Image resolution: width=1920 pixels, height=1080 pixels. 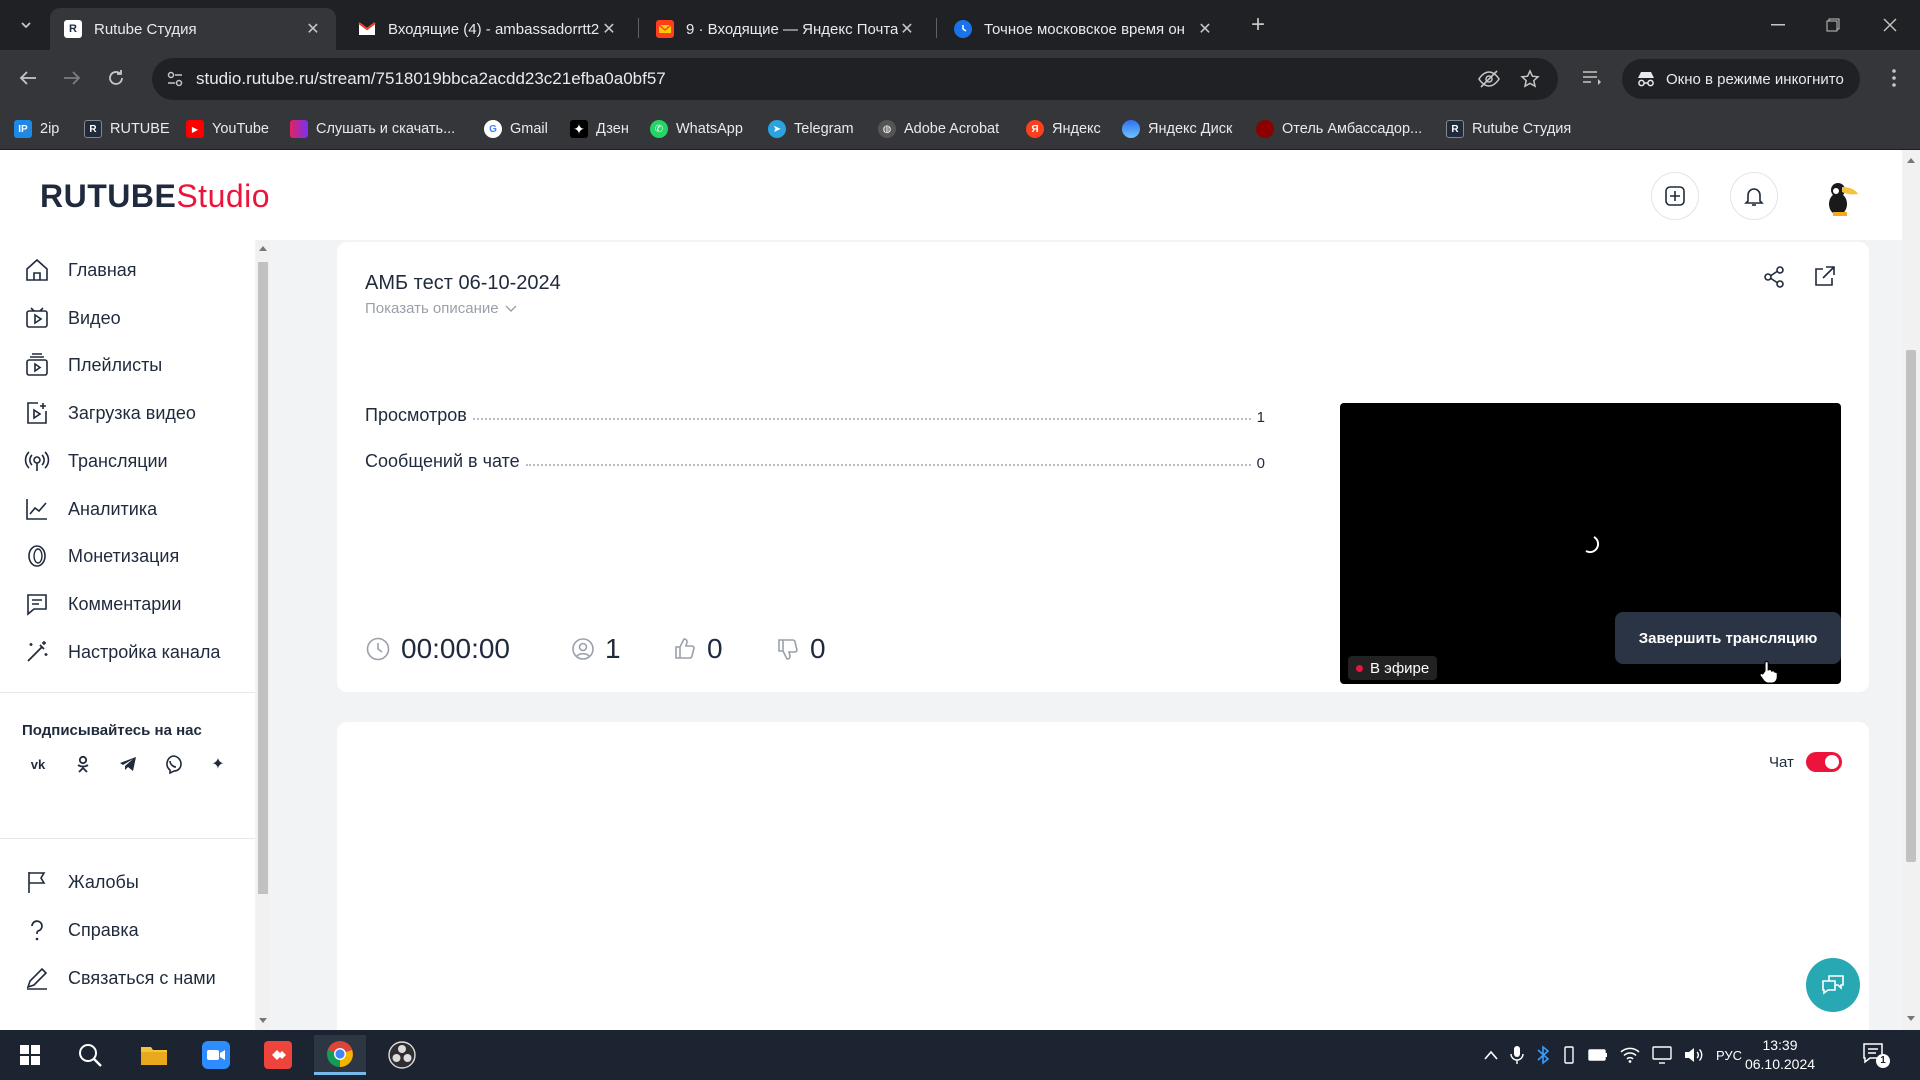 I want to click on end-broadcast-button: Завершить трансляцию, so click(x=1728, y=638).